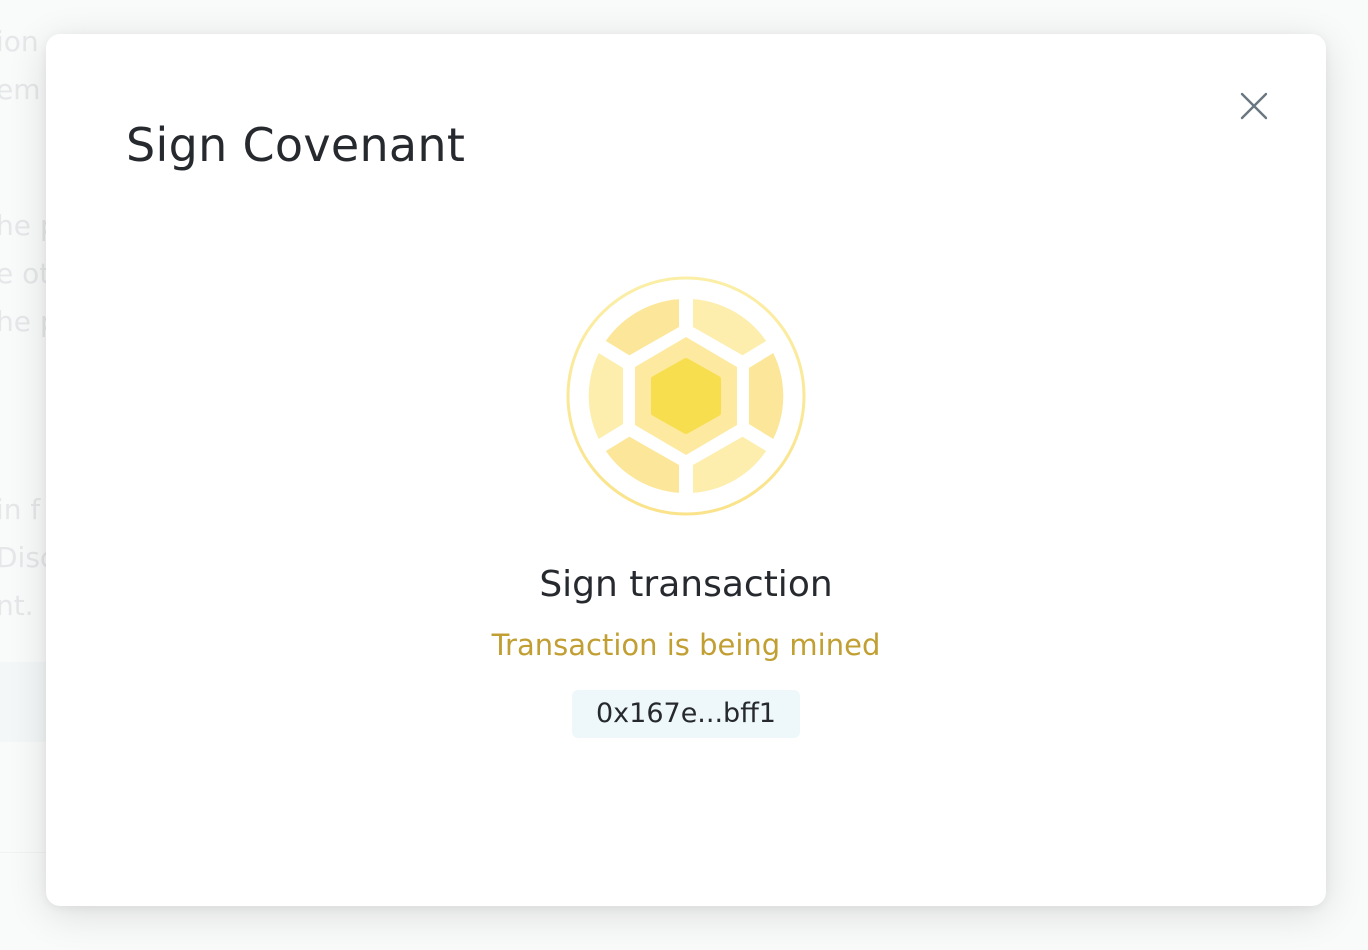  I want to click on step-title: Sign transaction, so click(686, 584).